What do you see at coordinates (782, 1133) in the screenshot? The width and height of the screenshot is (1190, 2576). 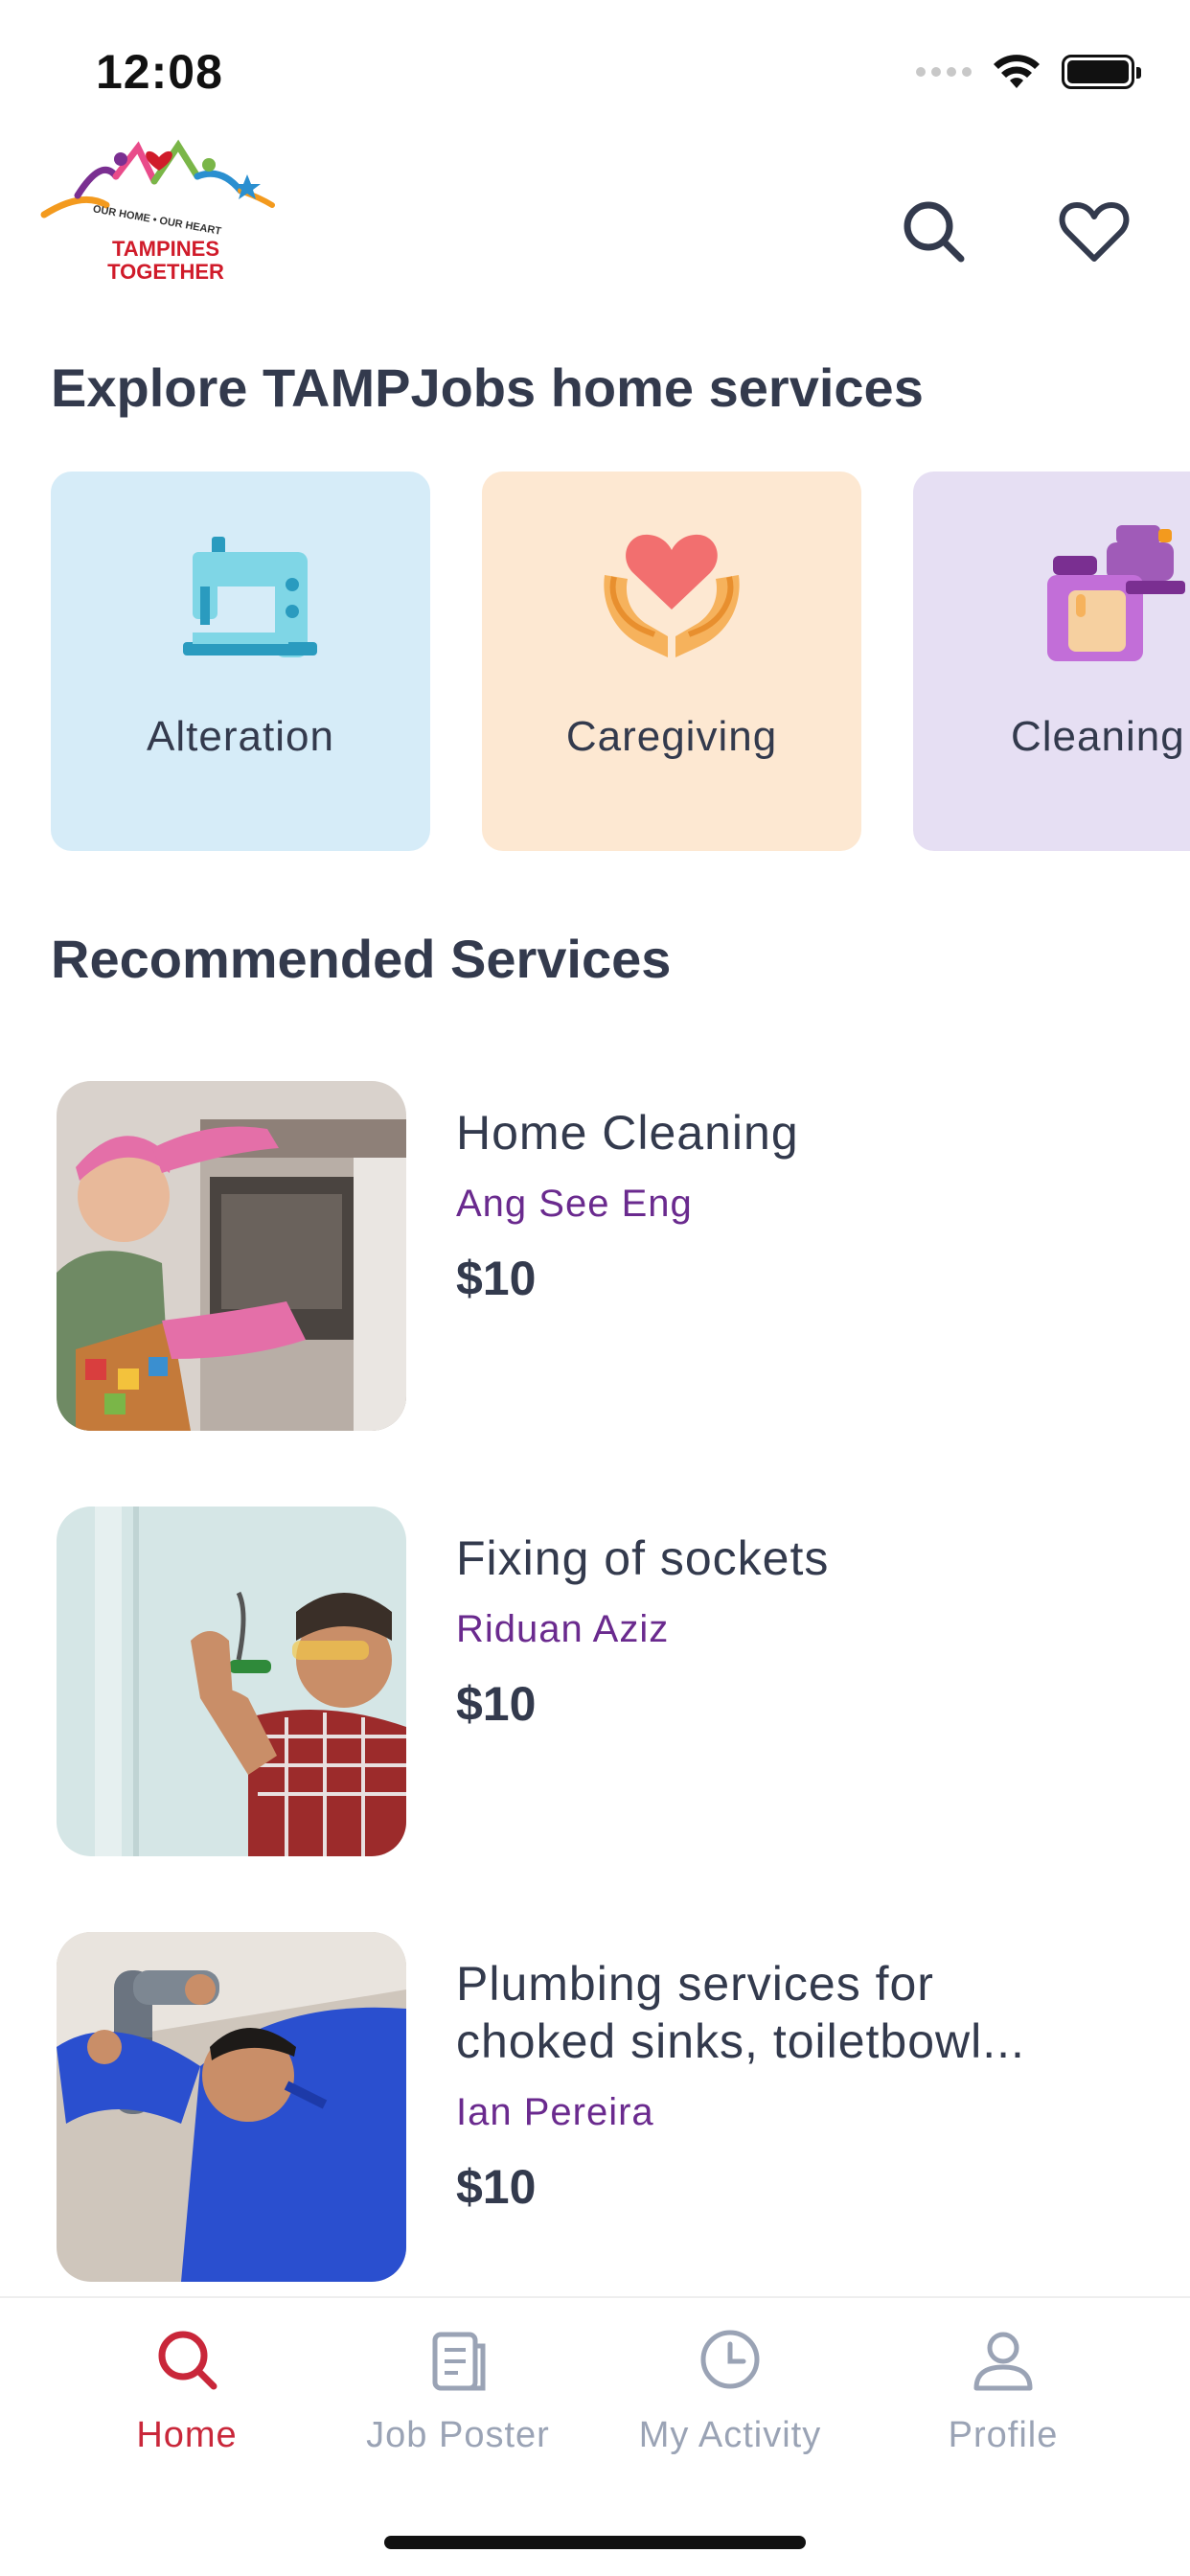 I see `service-title: Home Cleaning` at bounding box center [782, 1133].